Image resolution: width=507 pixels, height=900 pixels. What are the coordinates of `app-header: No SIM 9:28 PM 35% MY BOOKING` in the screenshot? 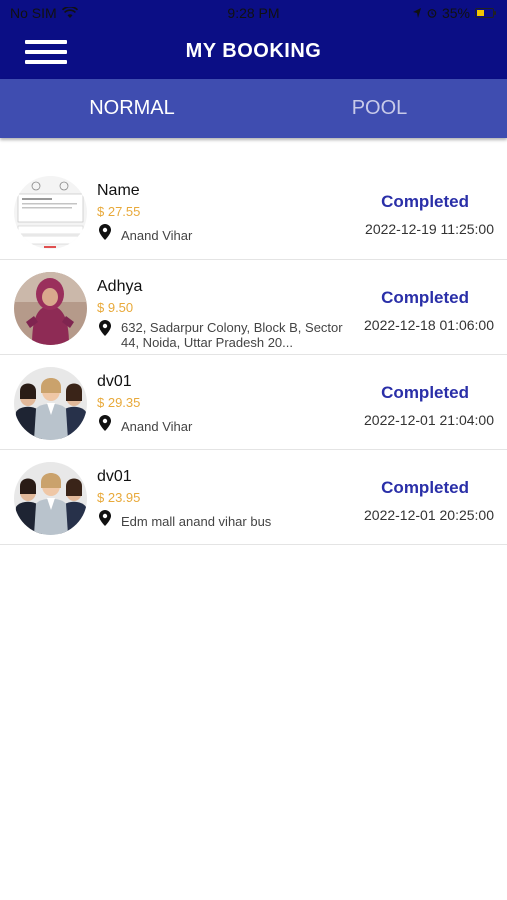 It's located at (253, 39).